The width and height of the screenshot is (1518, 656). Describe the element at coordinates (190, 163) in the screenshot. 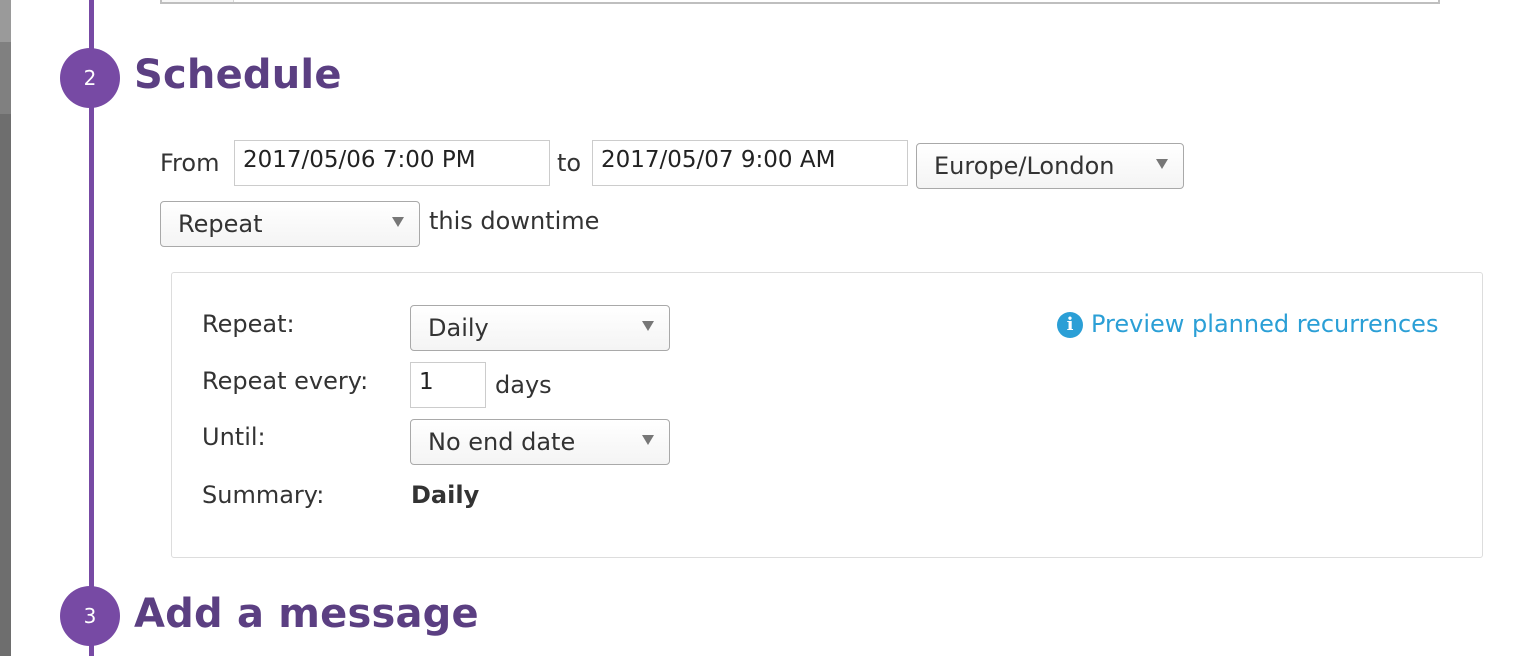

I see `from-label: From` at that location.